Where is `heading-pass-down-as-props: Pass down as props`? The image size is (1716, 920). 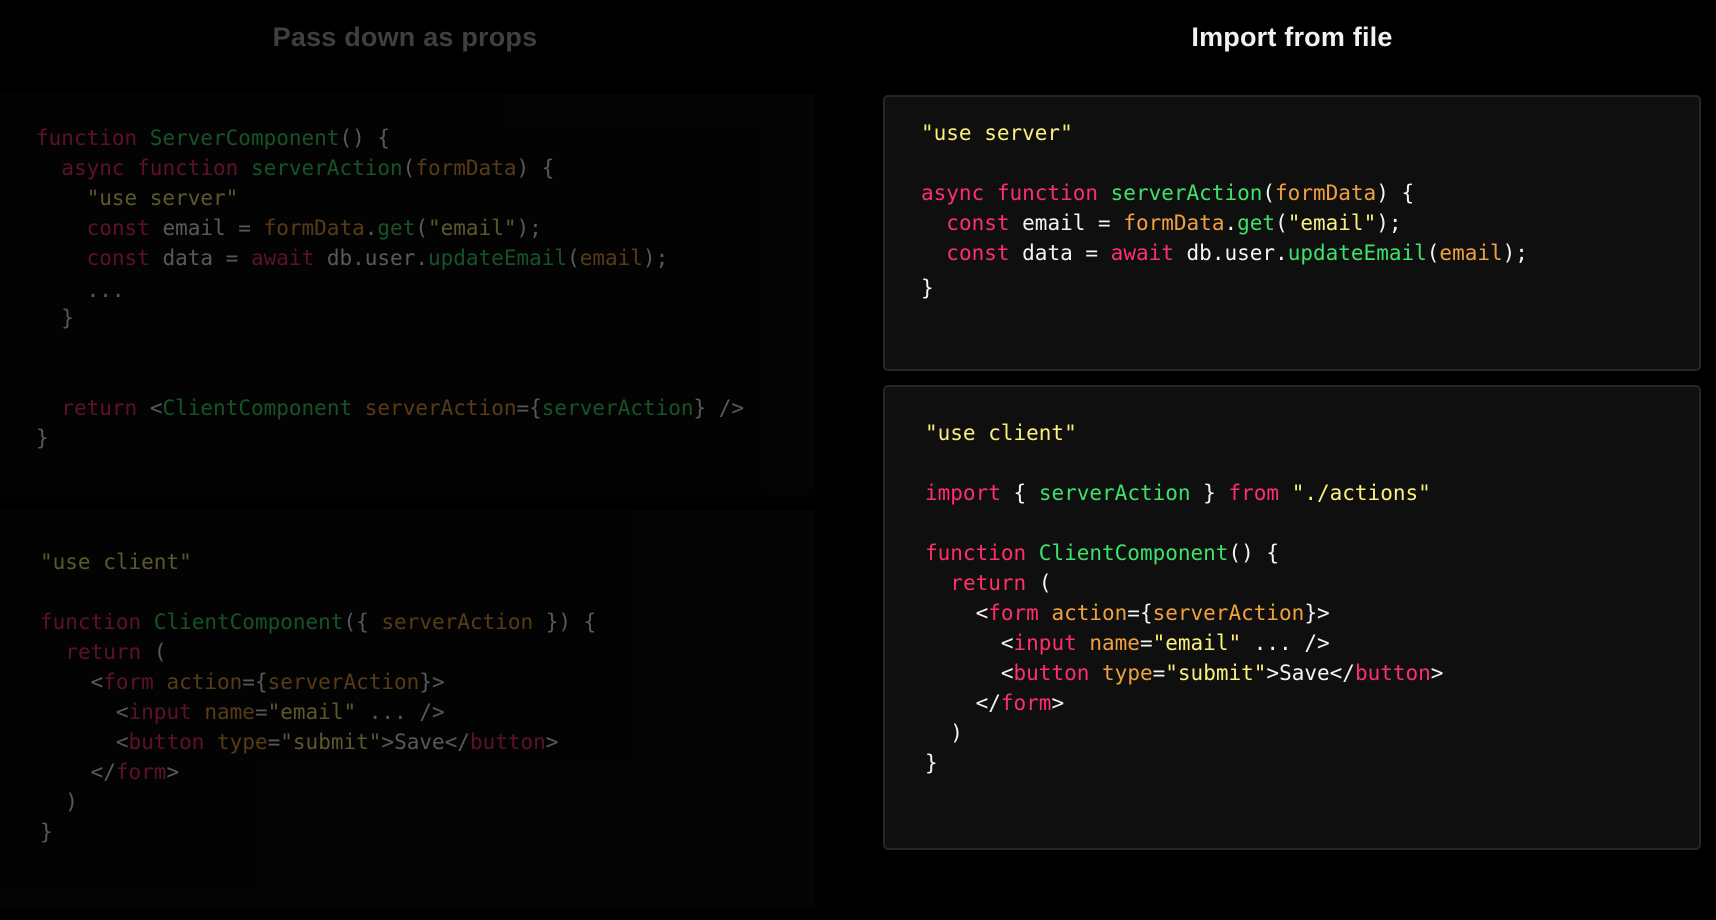 heading-pass-down-as-props: Pass down as props is located at coordinates (405, 37).